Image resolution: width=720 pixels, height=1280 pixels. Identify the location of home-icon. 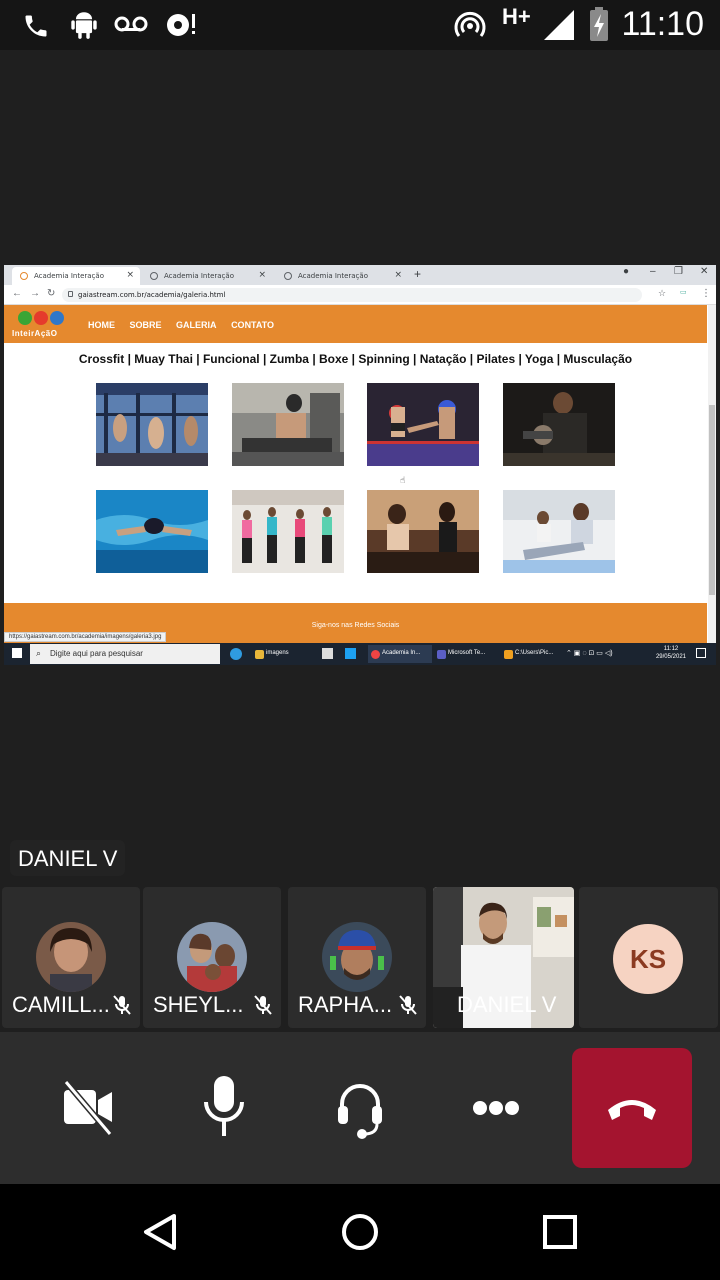
(360, 1232).